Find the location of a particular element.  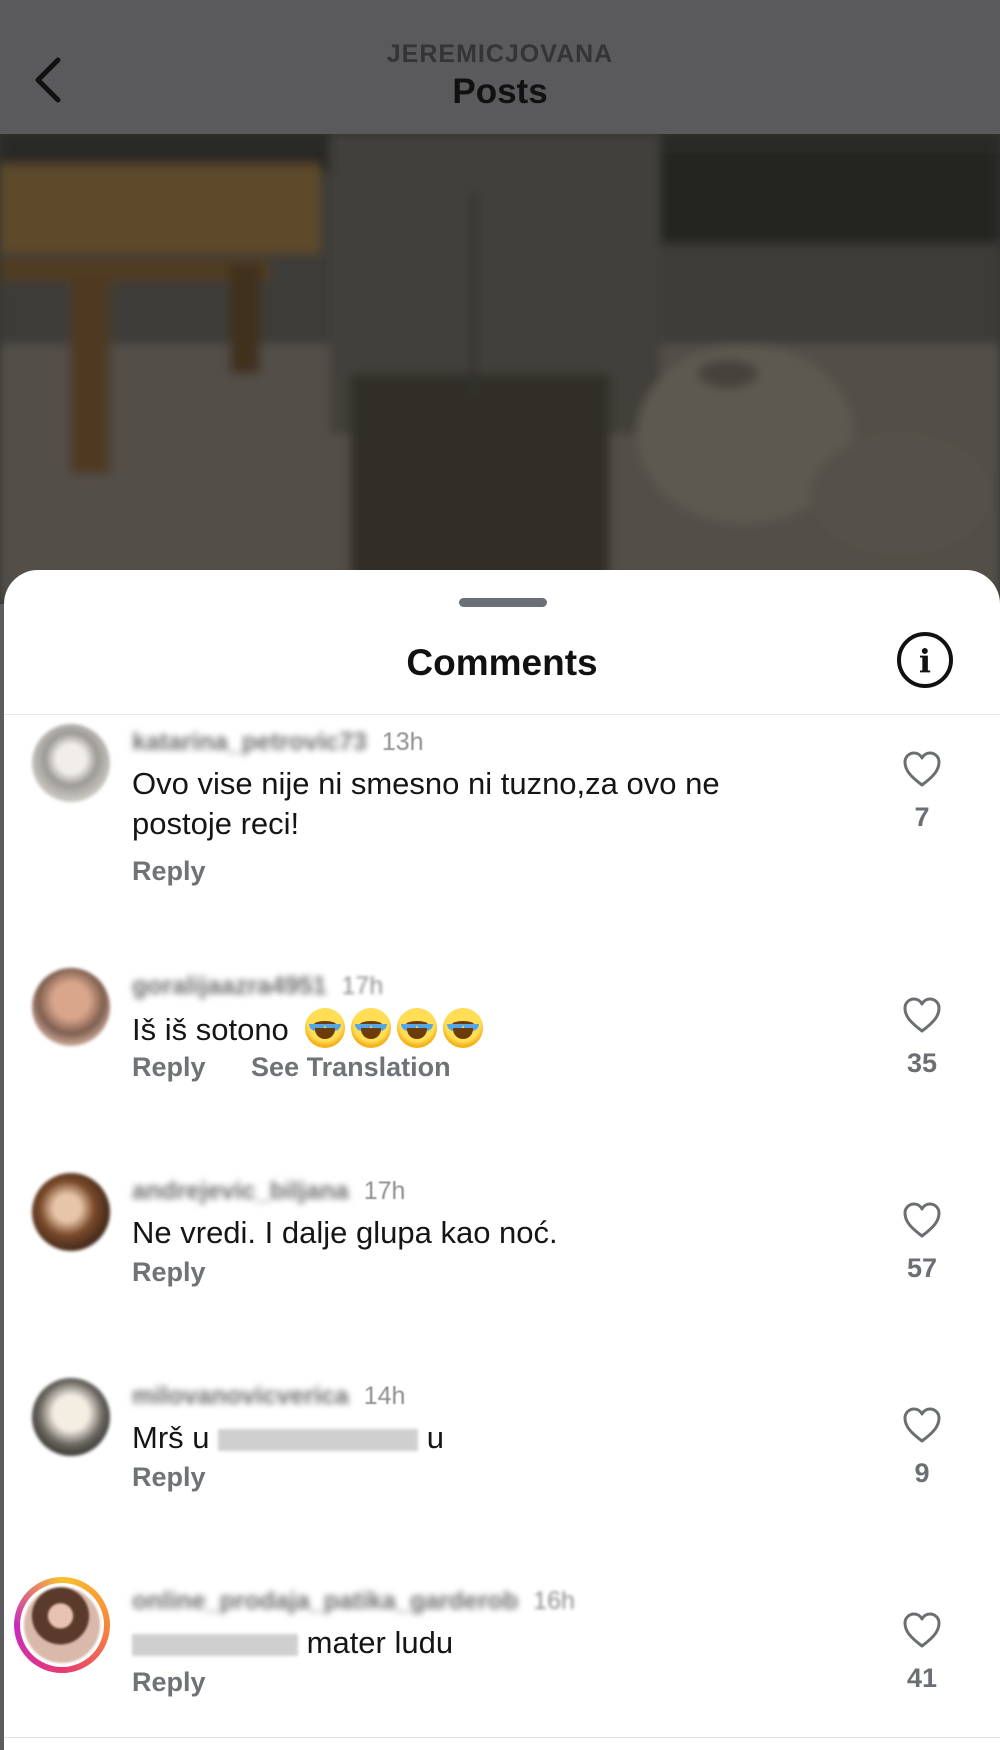

comment-time: 16h is located at coordinates (554, 1601).